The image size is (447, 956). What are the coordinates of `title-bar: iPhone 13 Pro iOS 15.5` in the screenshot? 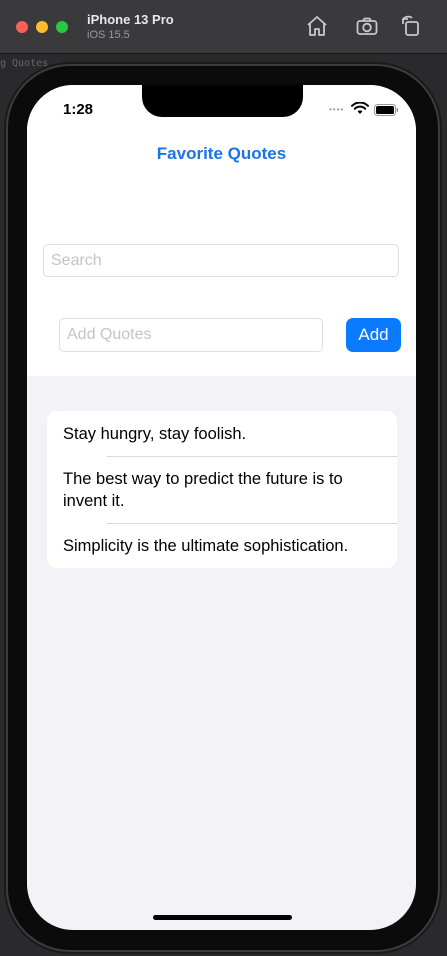 It's located at (223, 27).